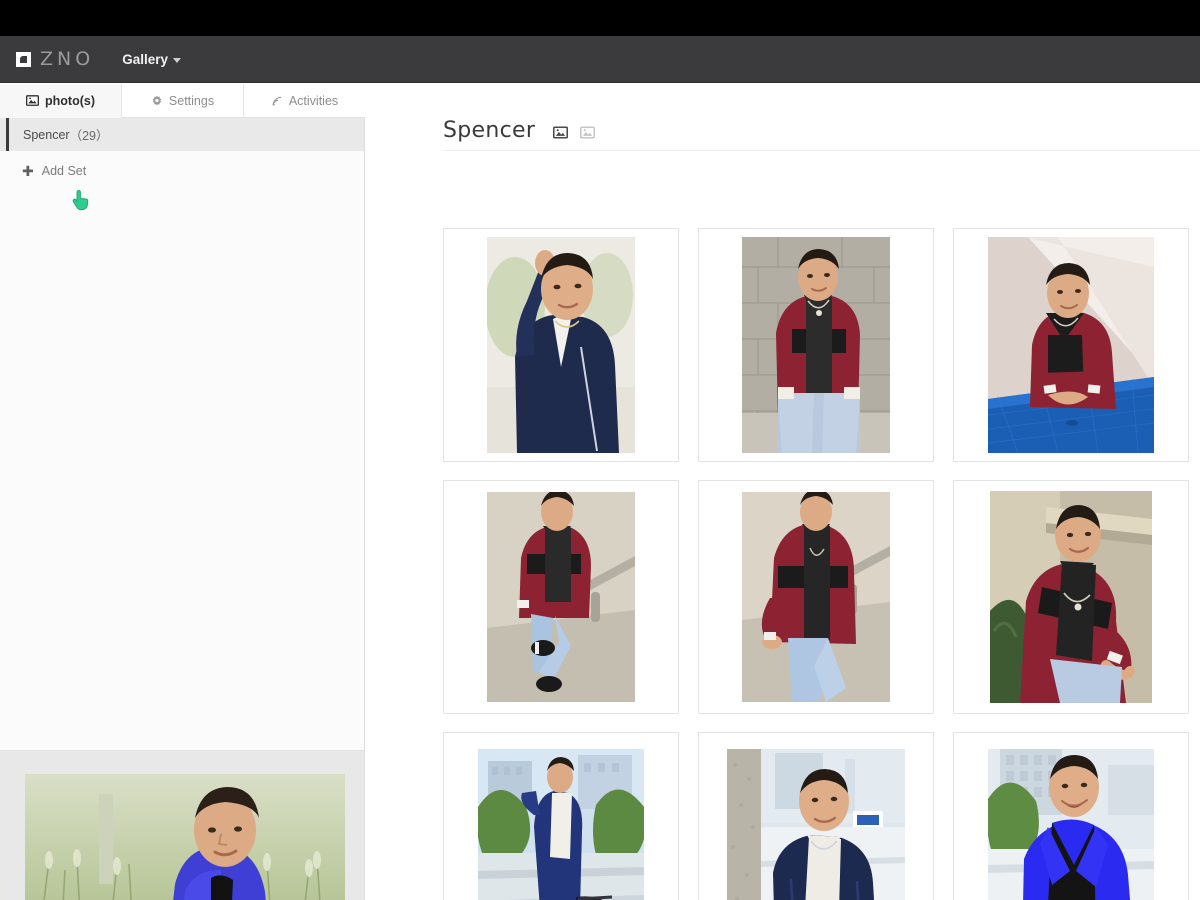 This screenshot has height=900, width=1200. What do you see at coordinates (176, 60) in the screenshot?
I see `chevron-down-icon` at bounding box center [176, 60].